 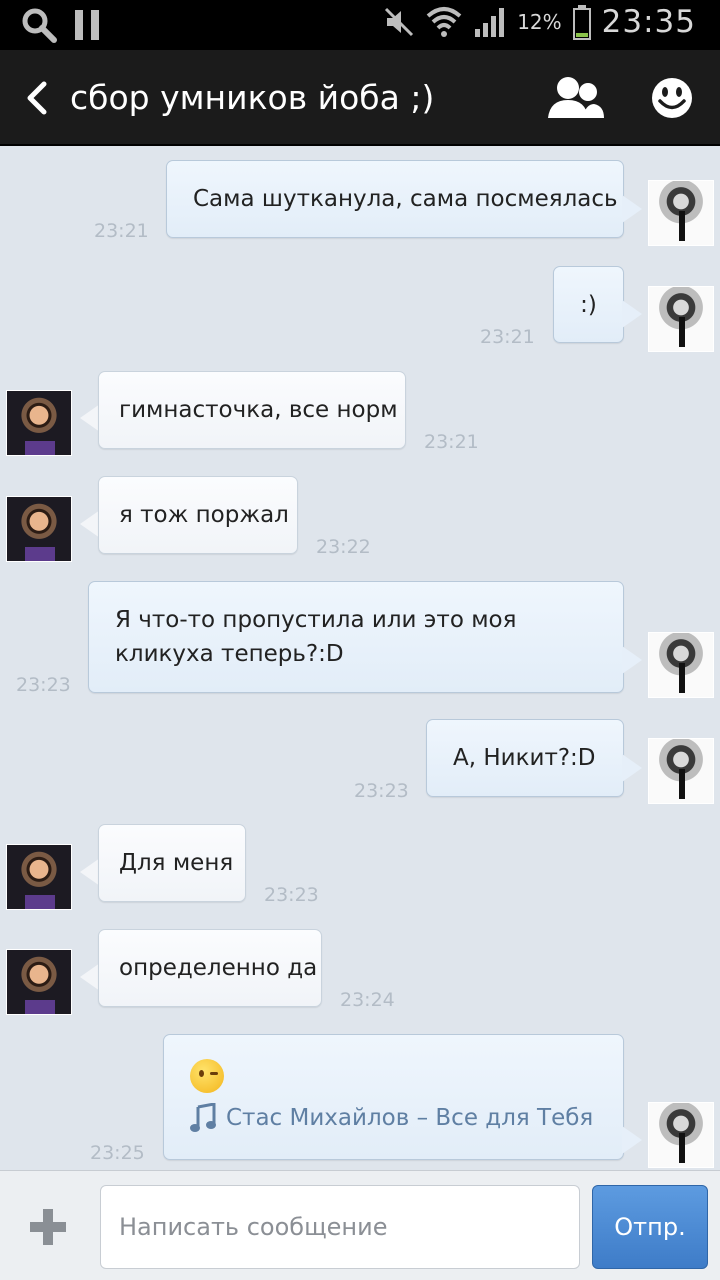 What do you see at coordinates (648, 22) in the screenshot?
I see `status-time: 23:35` at bounding box center [648, 22].